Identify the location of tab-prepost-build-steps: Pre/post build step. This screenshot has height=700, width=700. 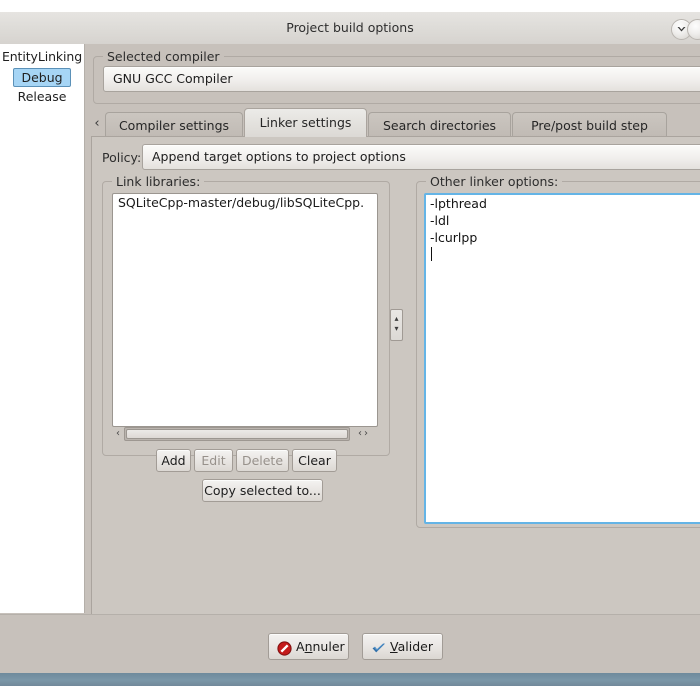
(589, 124).